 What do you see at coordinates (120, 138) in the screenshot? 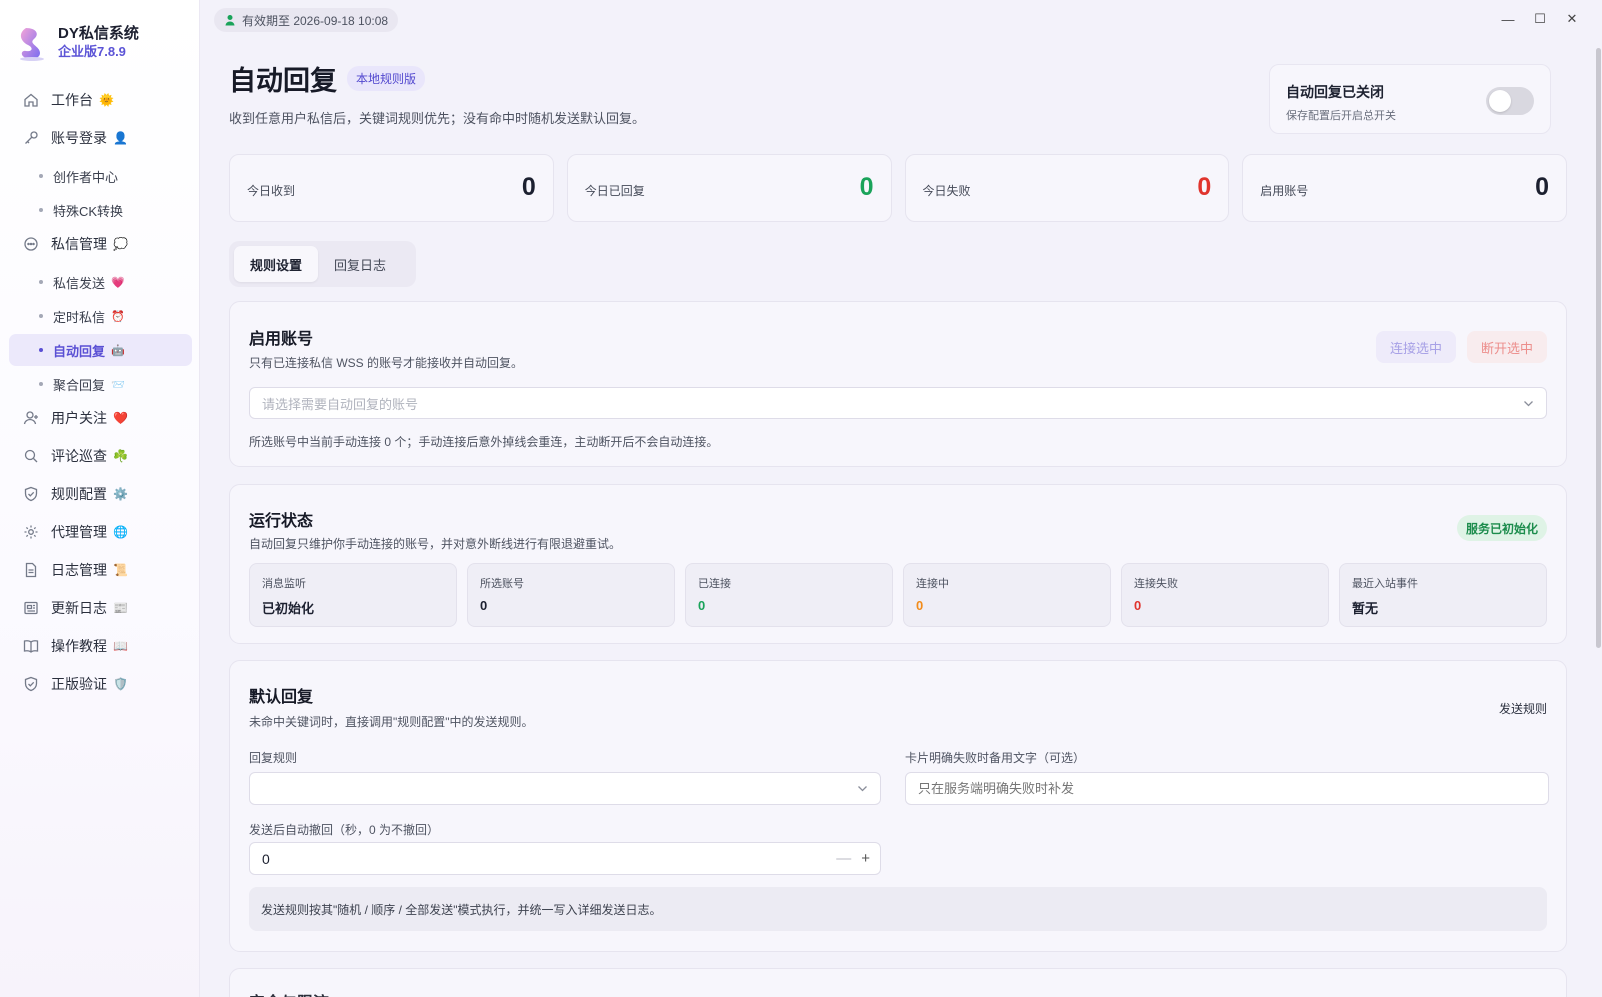
I see `user-emoji-icon: 👤` at bounding box center [120, 138].